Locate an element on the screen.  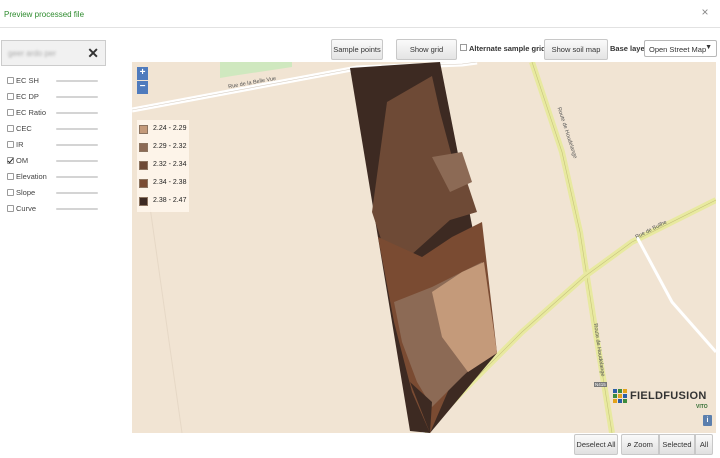
alternate-sample-grid-checkbox is located at coordinates (463, 47).